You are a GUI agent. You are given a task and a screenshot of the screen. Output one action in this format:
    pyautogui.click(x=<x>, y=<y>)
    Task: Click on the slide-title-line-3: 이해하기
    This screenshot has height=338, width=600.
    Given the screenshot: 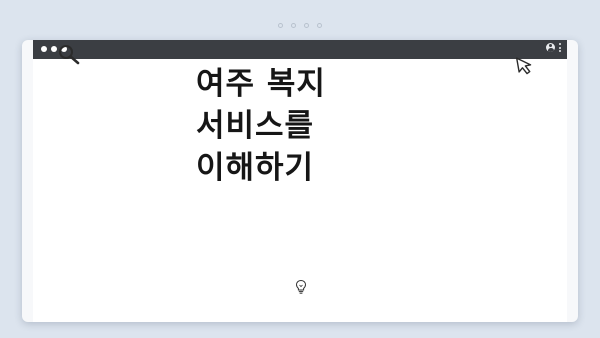 What is the action you would take?
    pyautogui.click(x=255, y=168)
    